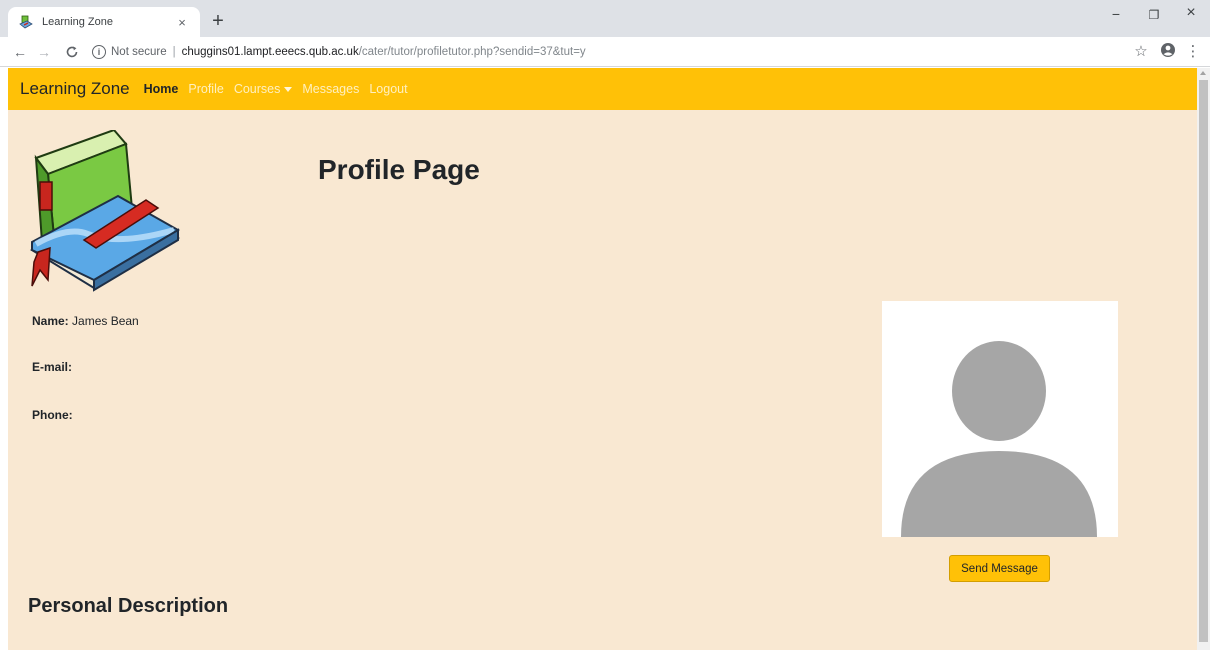  Describe the element at coordinates (270, 52) in the screenshot. I see `url-host: chuggins01.lampt.eeecs.qub.ac.uk` at that location.